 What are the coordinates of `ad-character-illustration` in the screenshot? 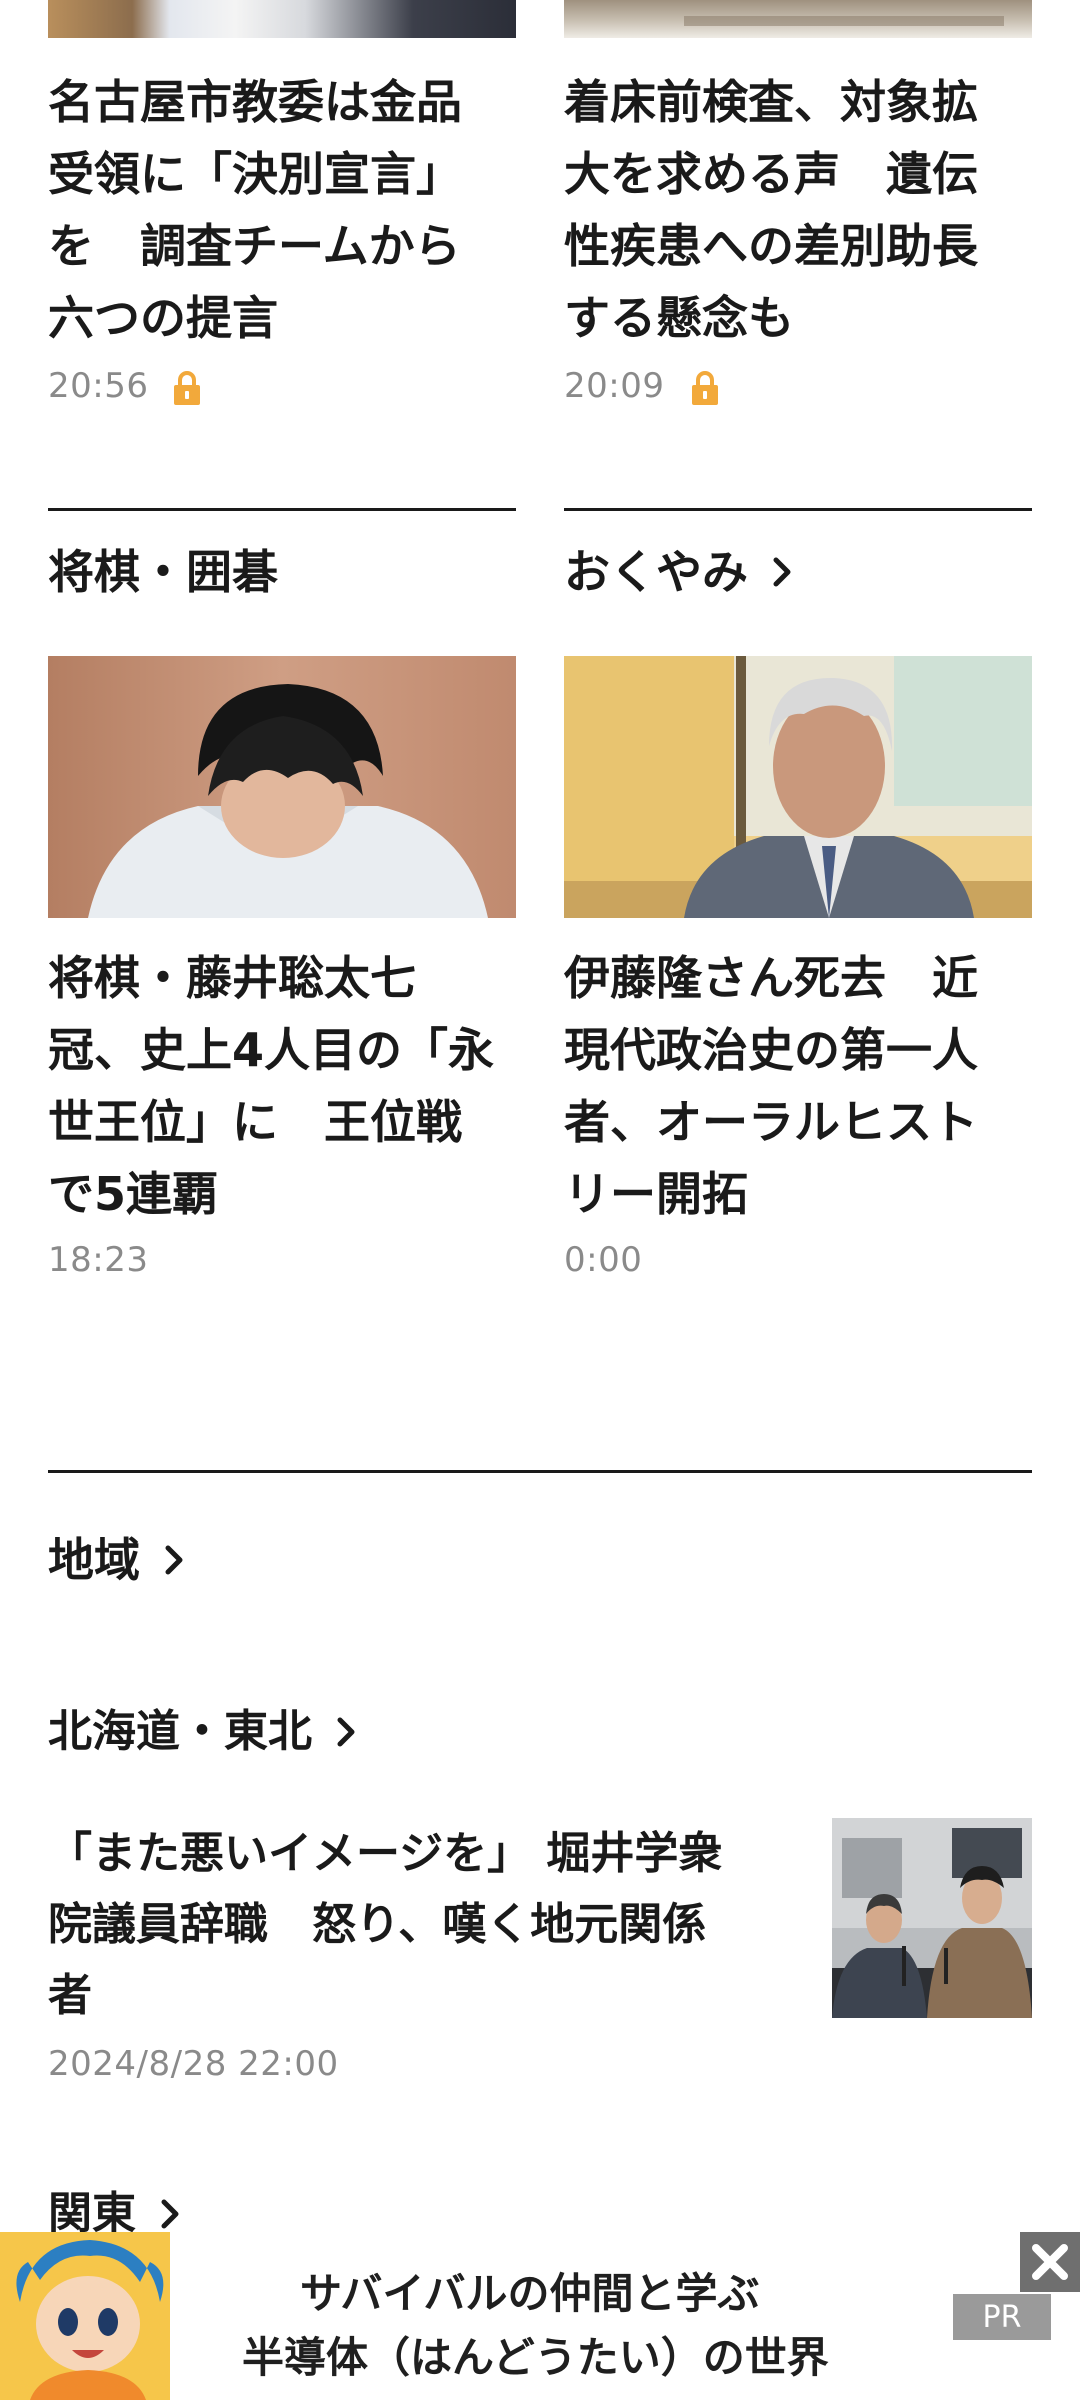 It's located at (85, 2316).